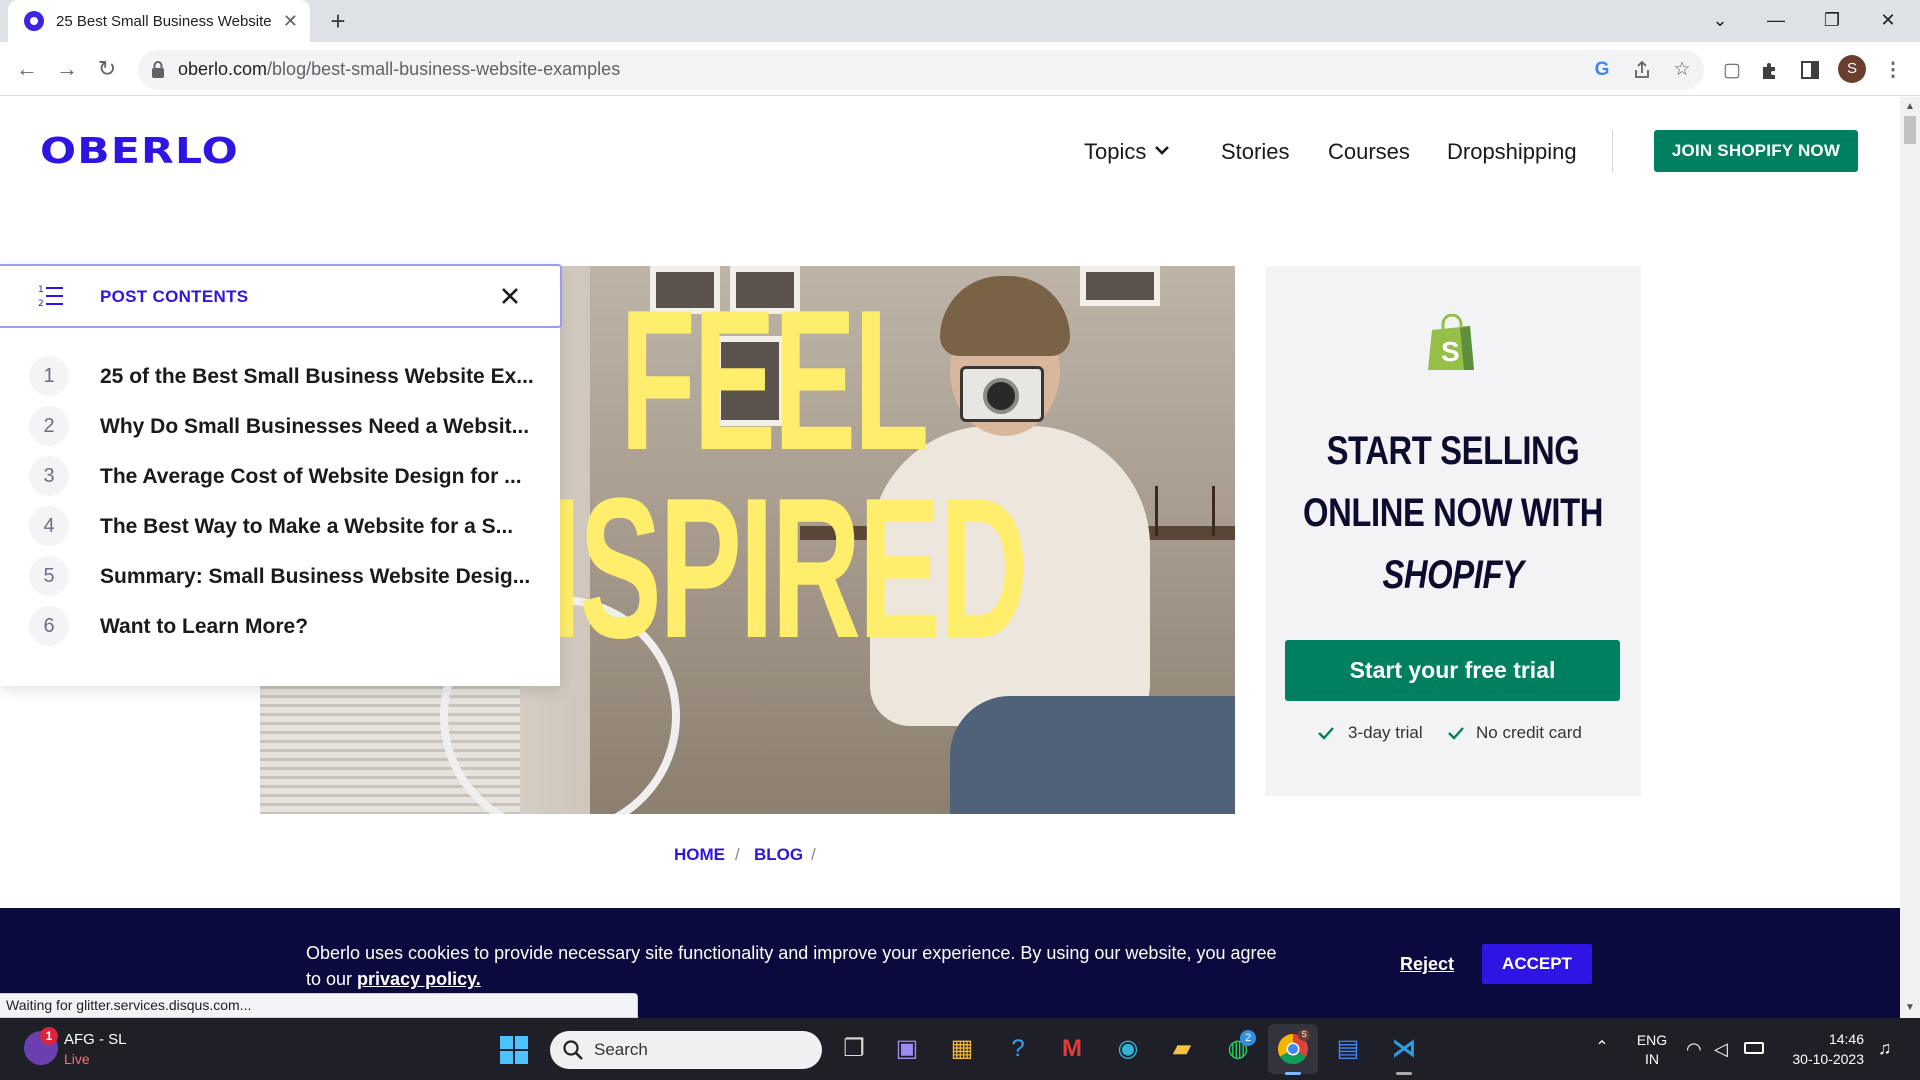 This screenshot has width=1920, height=1080. I want to click on toc-item: Want to Learn More?, so click(204, 627).